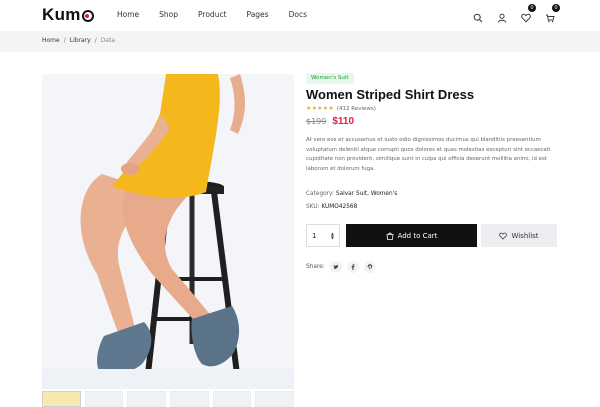 Image resolution: width=600 pixels, height=407 pixels. I want to click on quantity-value: 1, so click(314, 236).